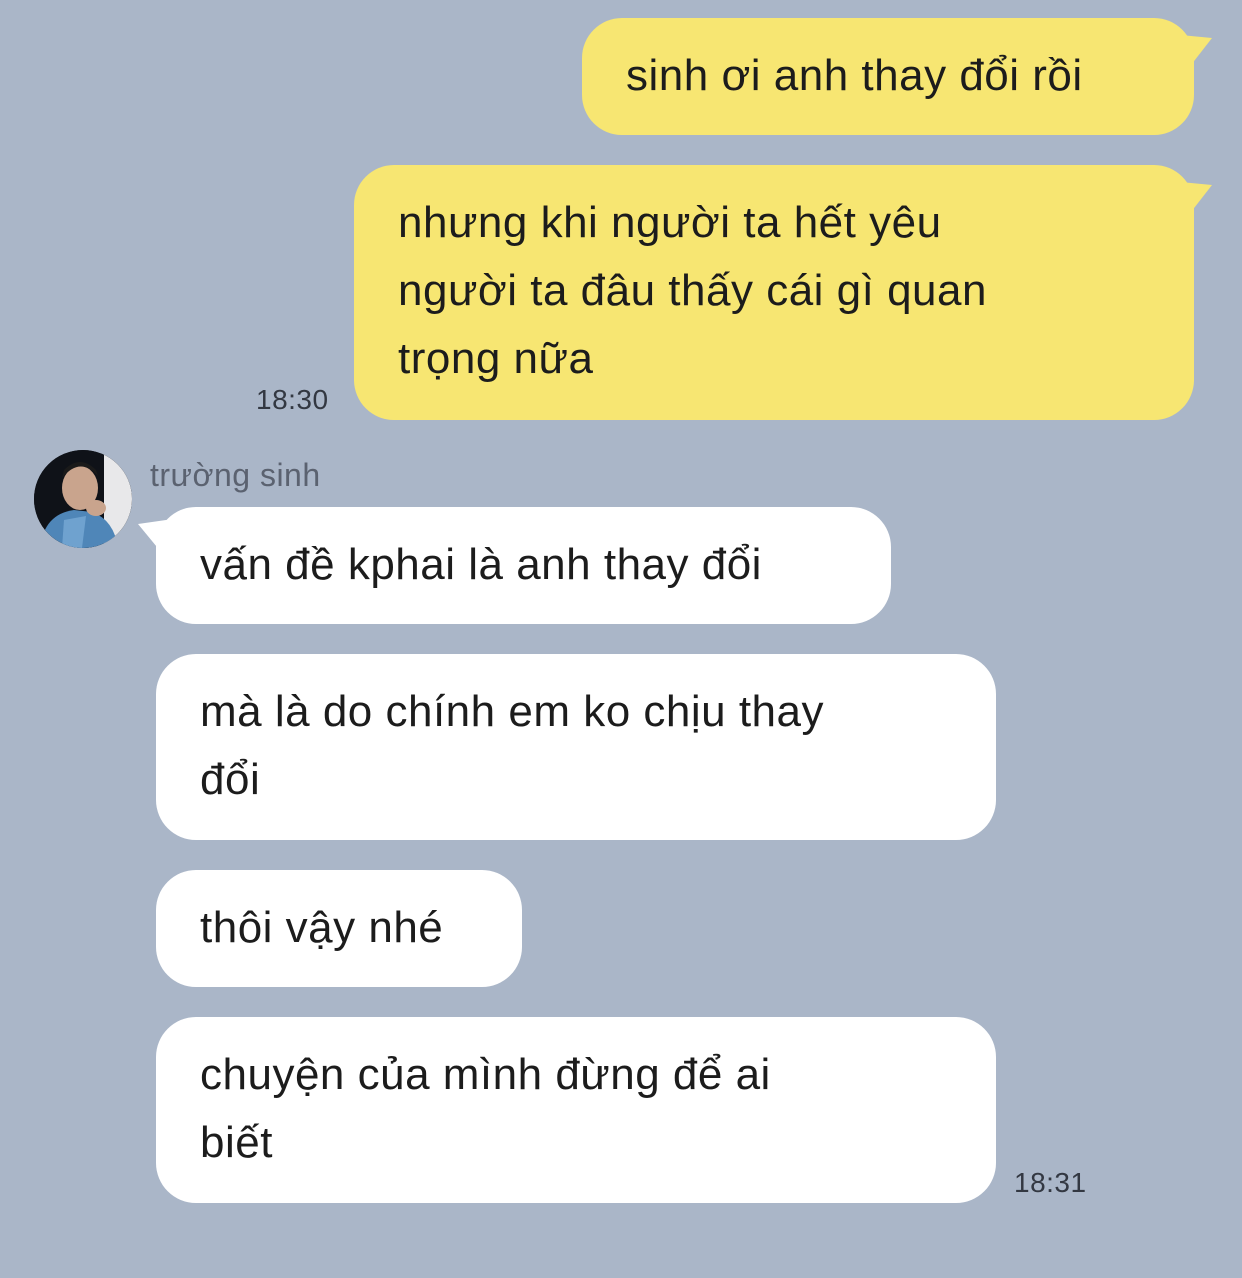 This screenshot has height=1278, width=1242. What do you see at coordinates (230, 779) in the screenshot?
I see `message-text-line: đổi` at bounding box center [230, 779].